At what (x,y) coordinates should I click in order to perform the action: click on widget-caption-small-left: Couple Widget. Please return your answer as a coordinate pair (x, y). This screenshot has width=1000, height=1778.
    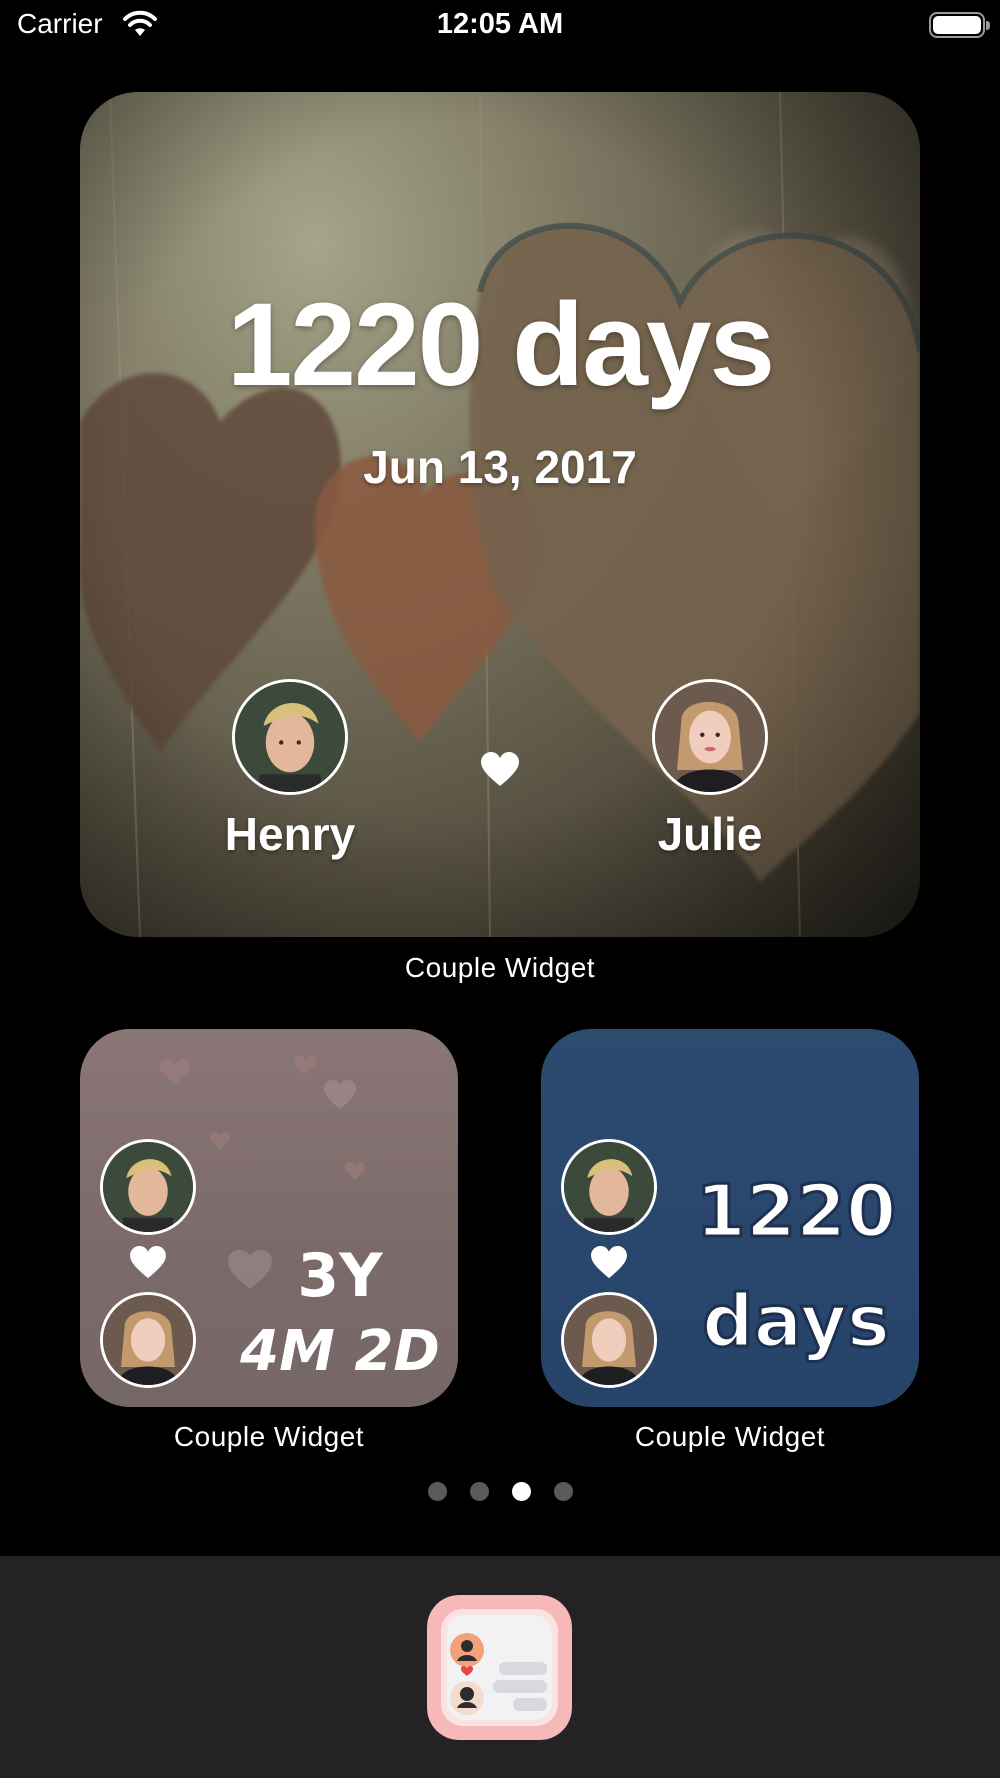
    Looking at the image, I should click on (269, 1436).